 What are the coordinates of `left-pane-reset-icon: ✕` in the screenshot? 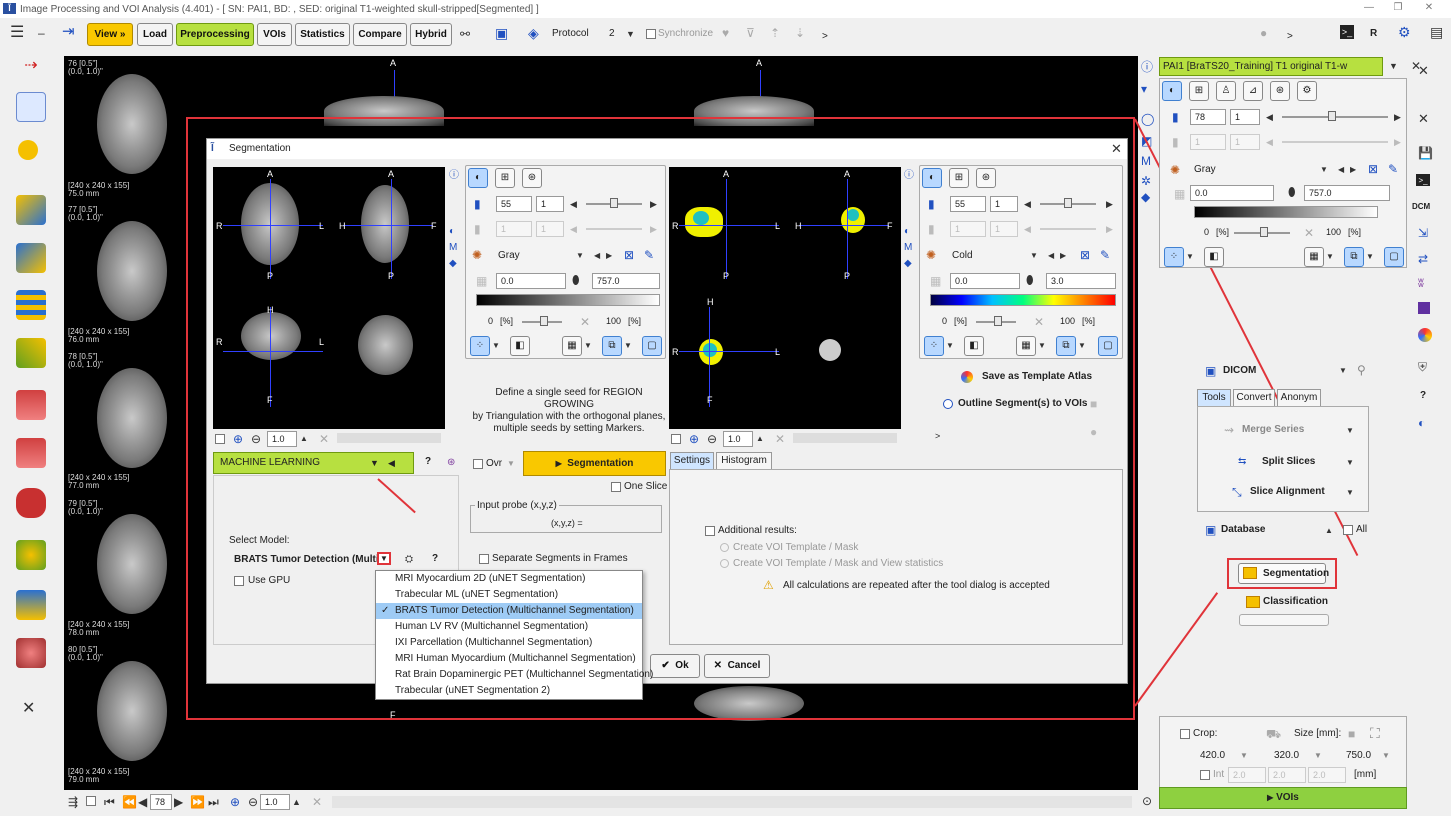 It's located at (324, 439).